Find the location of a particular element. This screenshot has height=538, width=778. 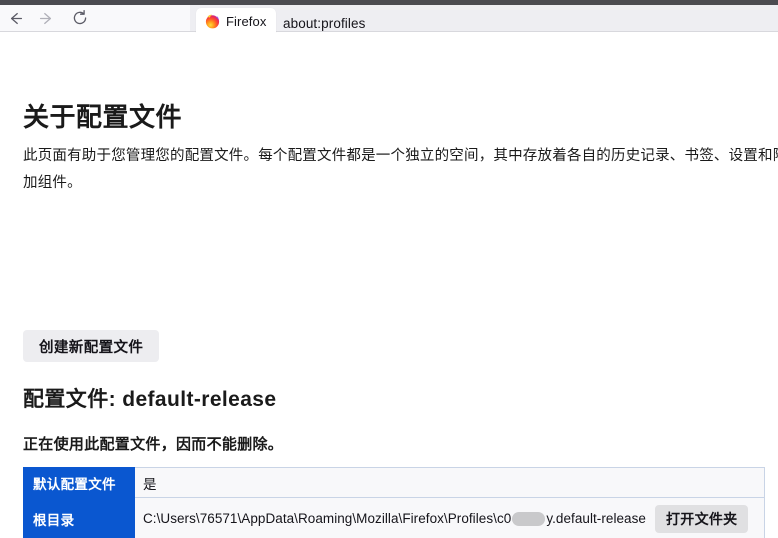

url-bar: about:profiles is located at coordinates (324, 23).